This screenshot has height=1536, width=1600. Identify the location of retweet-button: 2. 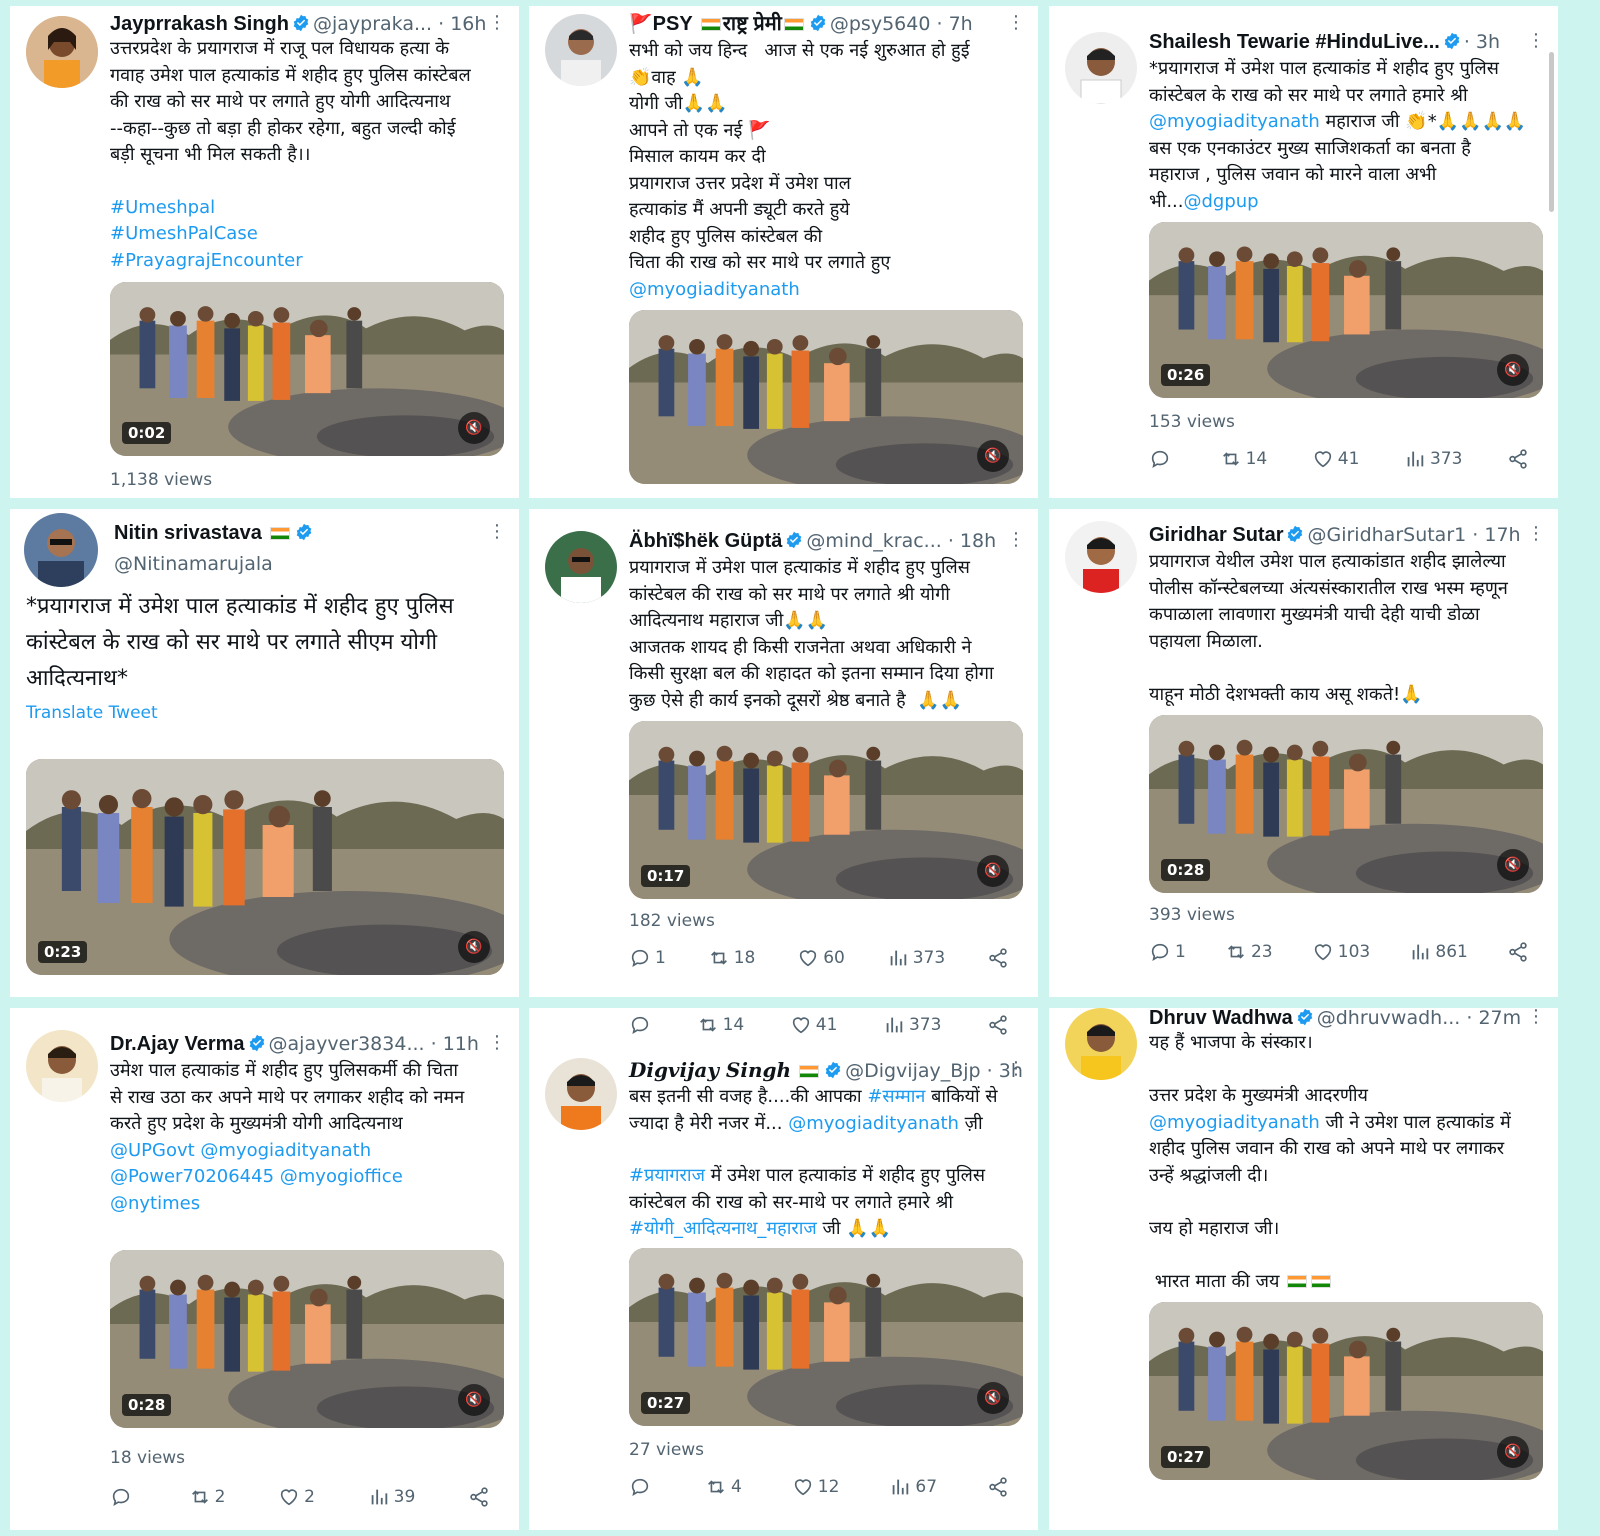
(207, 1497).